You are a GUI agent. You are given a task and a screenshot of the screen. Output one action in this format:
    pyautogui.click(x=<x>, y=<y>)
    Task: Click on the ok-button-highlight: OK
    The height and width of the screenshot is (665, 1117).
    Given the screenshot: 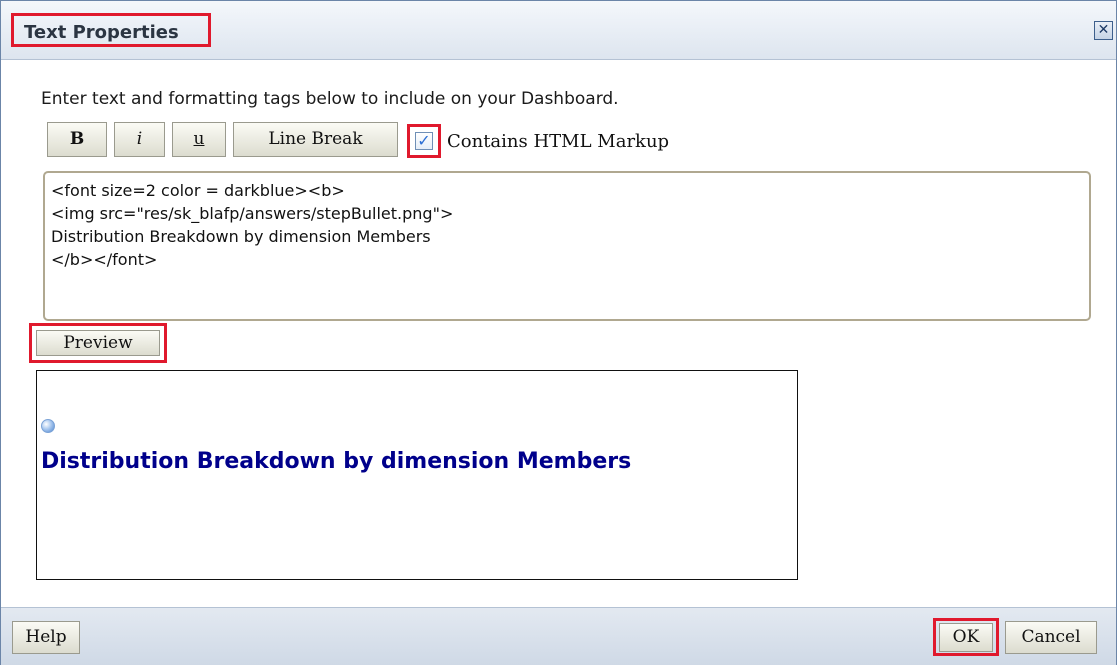 What is the action you would take?
    pyautogui.click(x=966, y=637)
    